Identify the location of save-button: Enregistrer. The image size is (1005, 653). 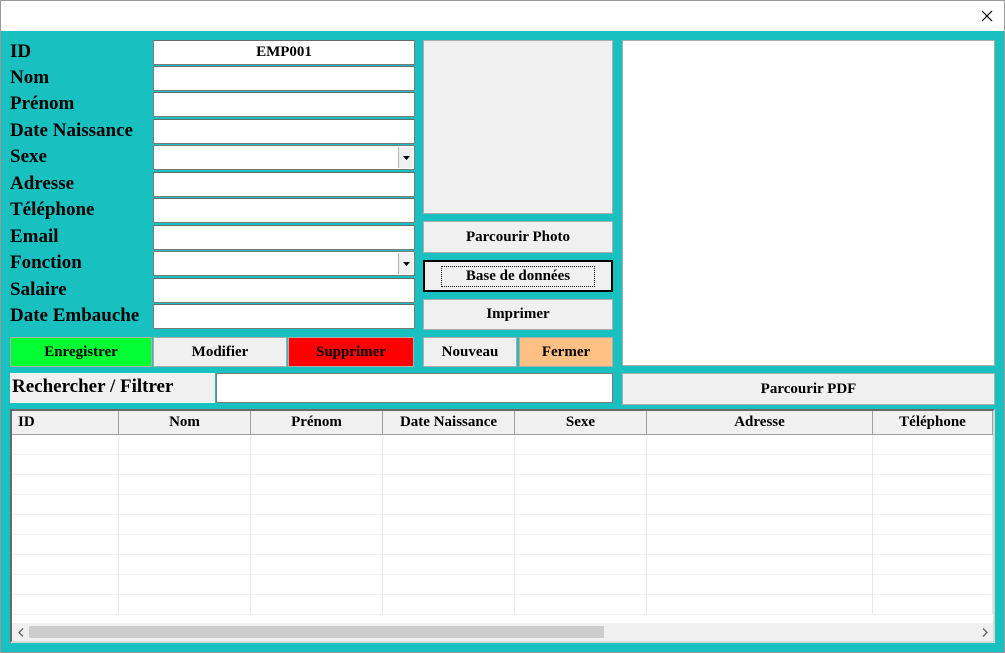
(81, 352).